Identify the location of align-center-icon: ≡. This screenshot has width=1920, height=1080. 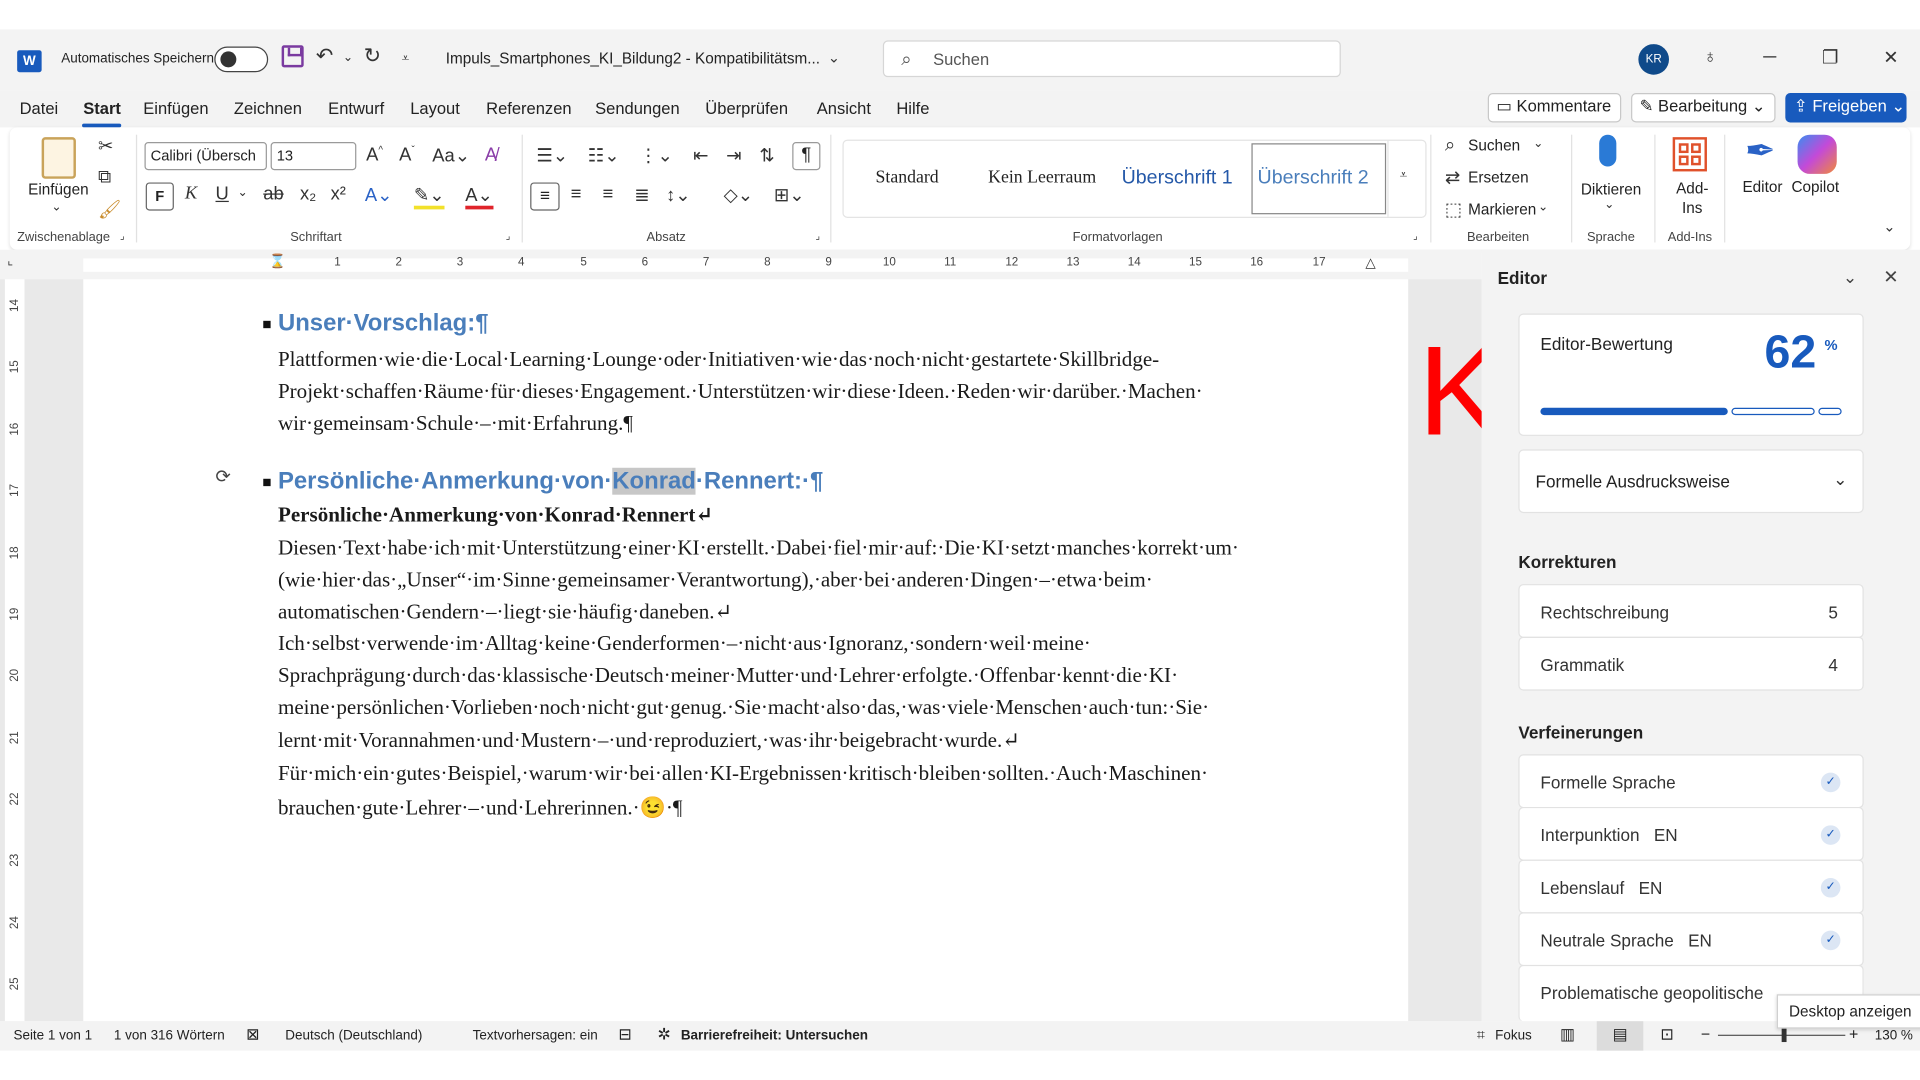
(576, 194).